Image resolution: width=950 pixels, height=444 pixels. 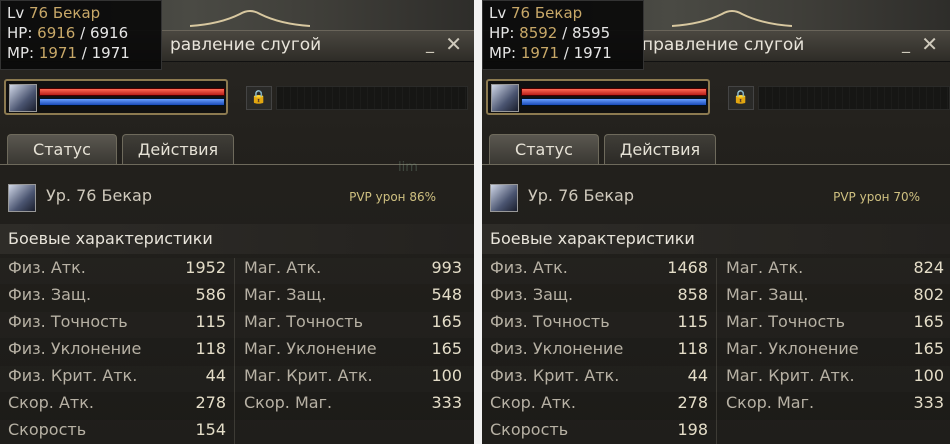 I want to click on stat-value: 993, so click(x=446, y=267).